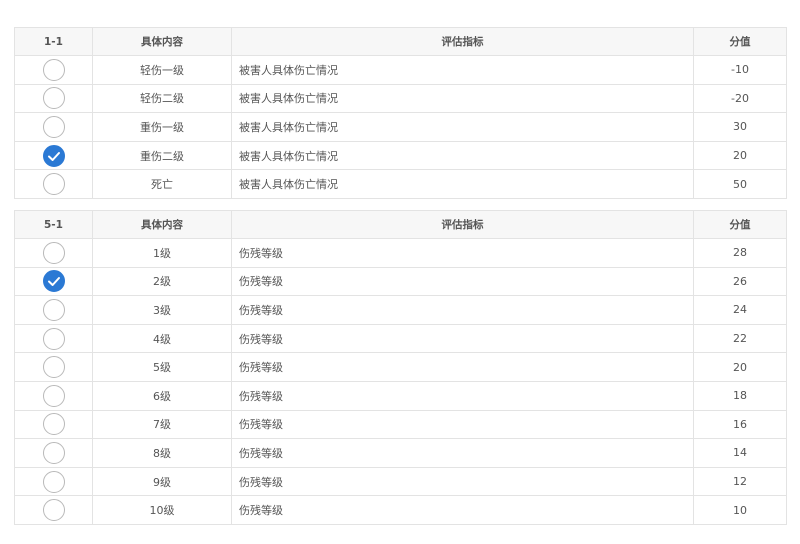  Describe the element at coordinates (740, 184) in the screenshot. I see `score-cell: 50` at that location.